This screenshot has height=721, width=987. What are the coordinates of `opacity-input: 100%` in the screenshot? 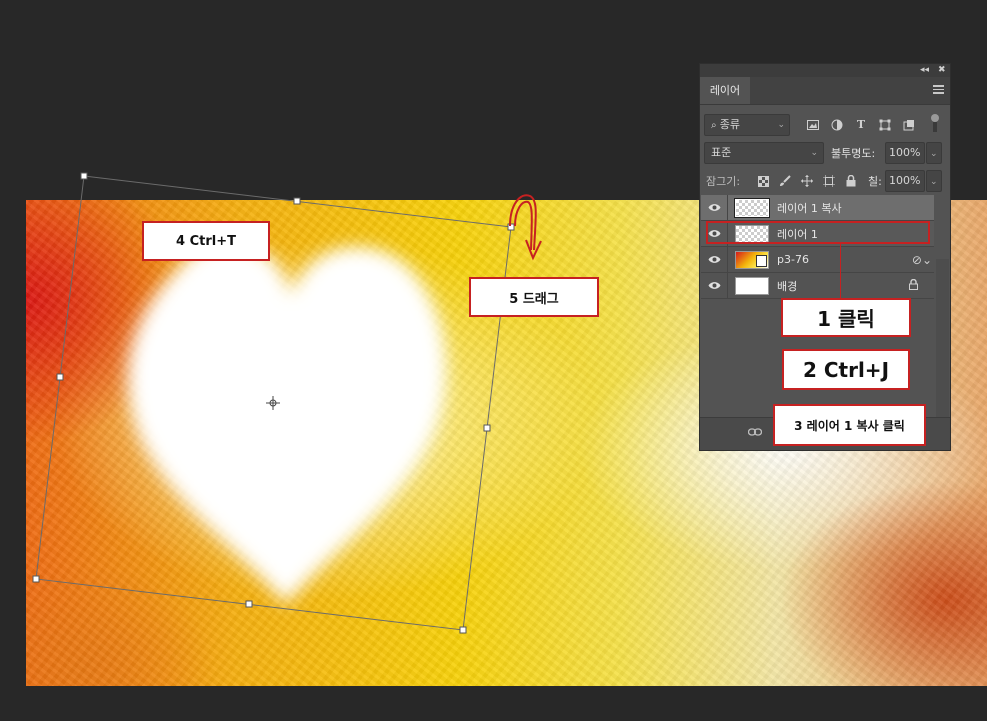 It's located at (905, 153).